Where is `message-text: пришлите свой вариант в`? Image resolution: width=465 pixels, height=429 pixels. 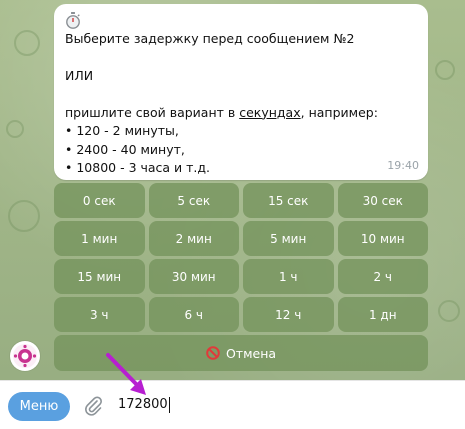
message-text: пришлите свой вариант в is located at coordinates (152, 112).